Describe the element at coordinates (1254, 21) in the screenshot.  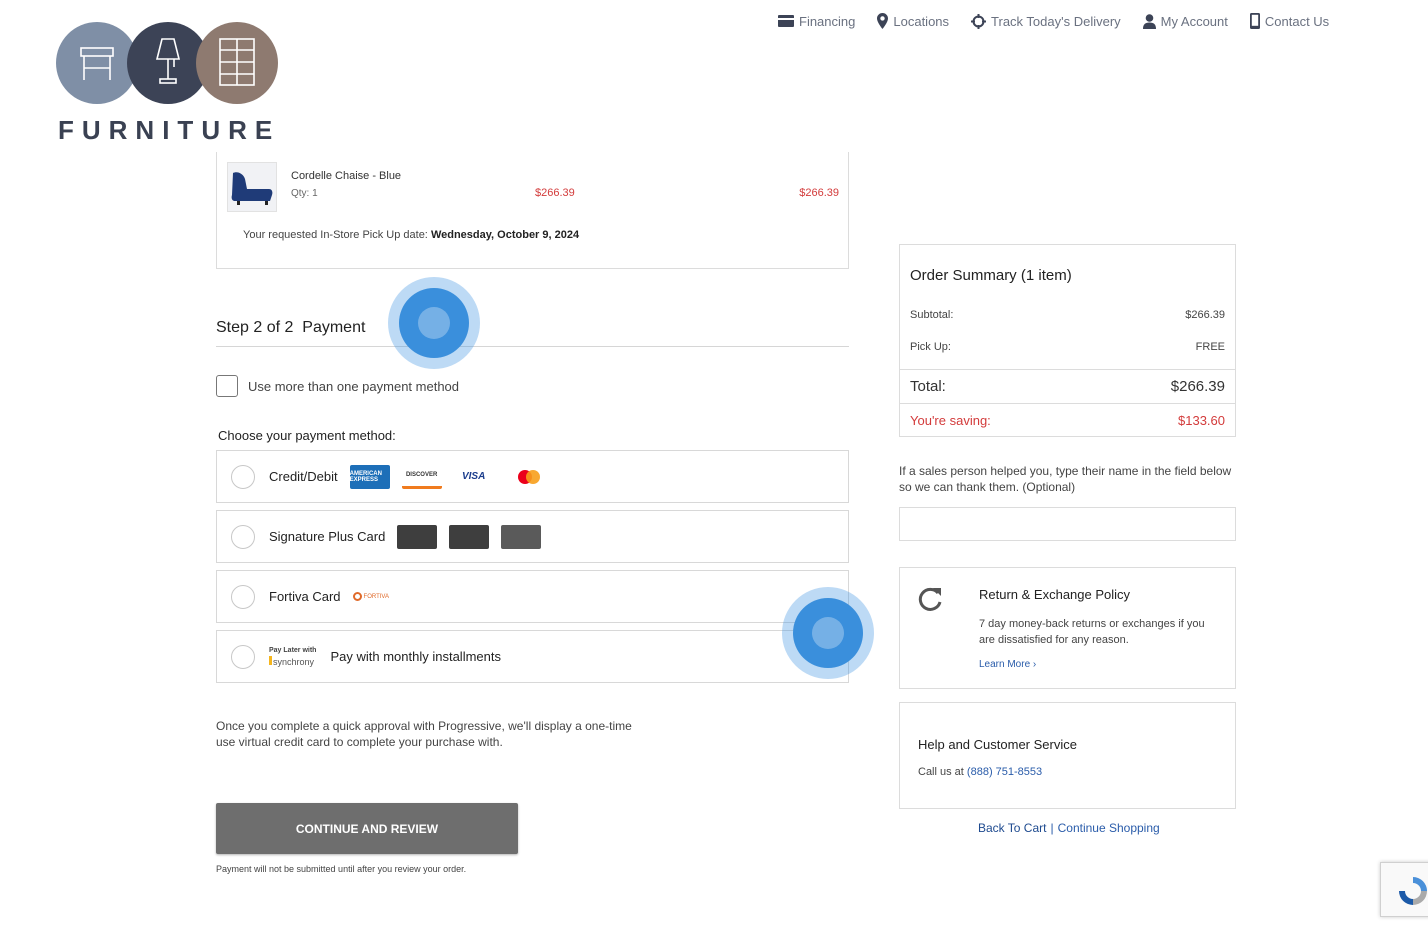
I see `phone-icon` at that location.